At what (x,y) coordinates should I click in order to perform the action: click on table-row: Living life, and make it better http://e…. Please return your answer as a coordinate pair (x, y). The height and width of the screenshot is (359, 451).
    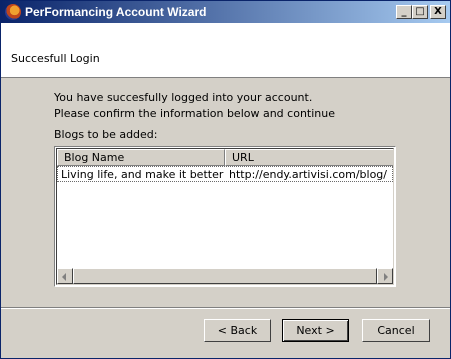
    Looking at the image, I should click on (225, 174).